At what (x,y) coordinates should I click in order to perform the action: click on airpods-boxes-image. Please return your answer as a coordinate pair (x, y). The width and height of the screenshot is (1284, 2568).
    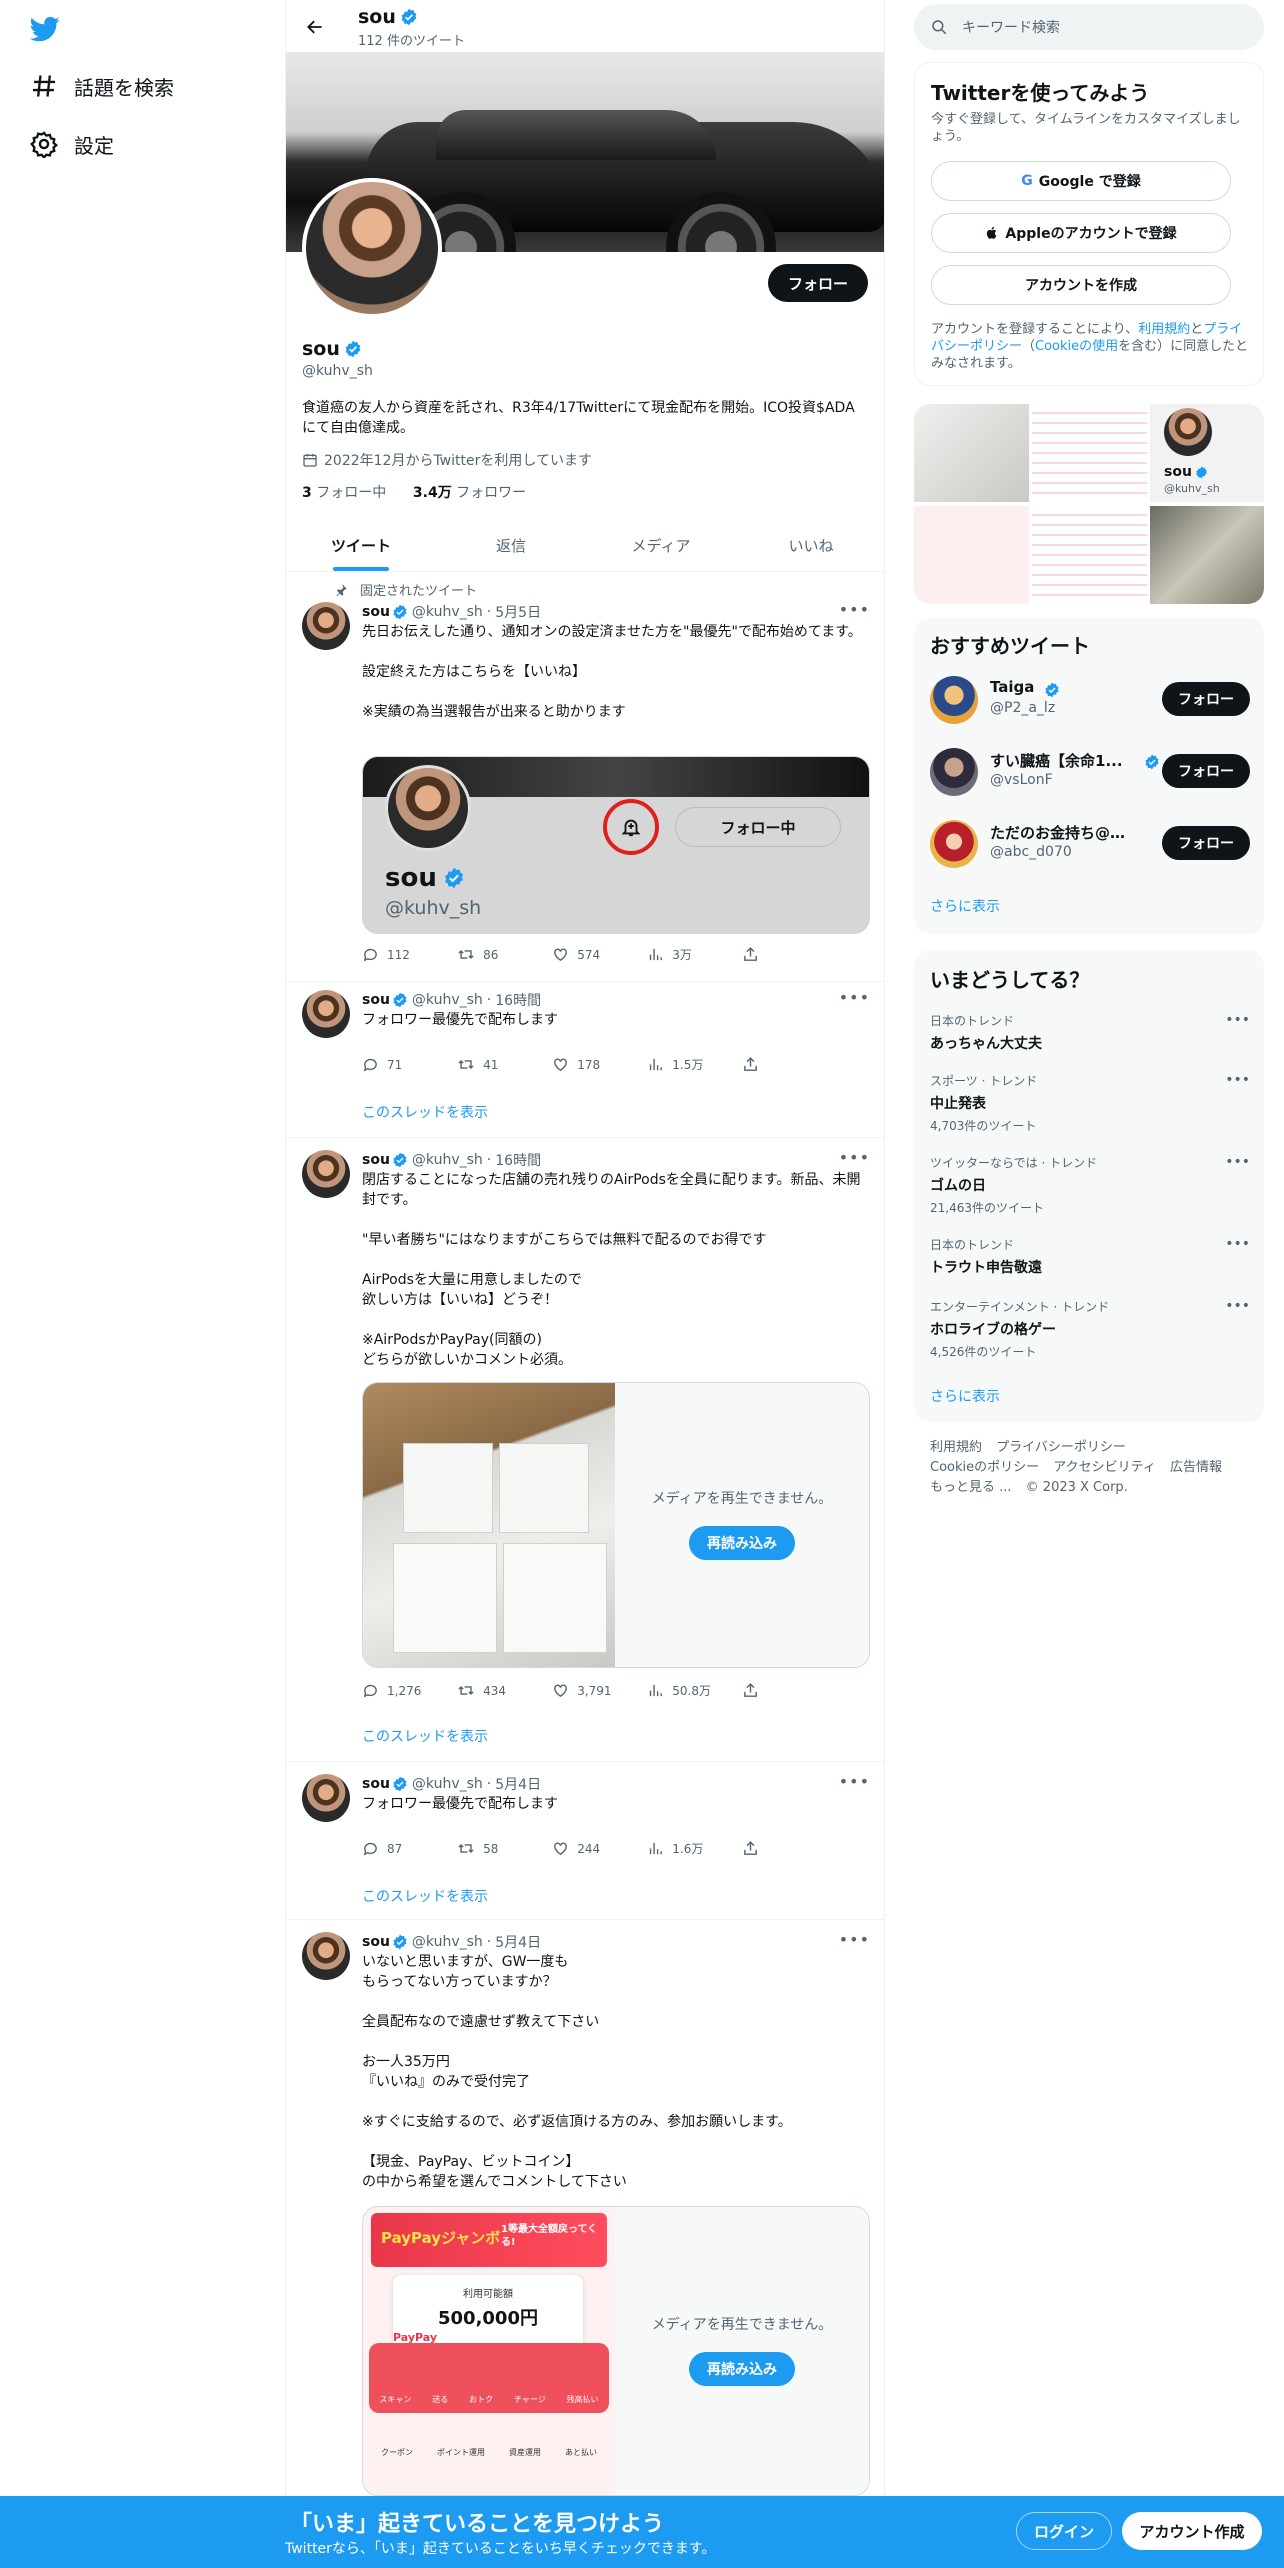
    Looking at the image, I should click on (489, 1525).